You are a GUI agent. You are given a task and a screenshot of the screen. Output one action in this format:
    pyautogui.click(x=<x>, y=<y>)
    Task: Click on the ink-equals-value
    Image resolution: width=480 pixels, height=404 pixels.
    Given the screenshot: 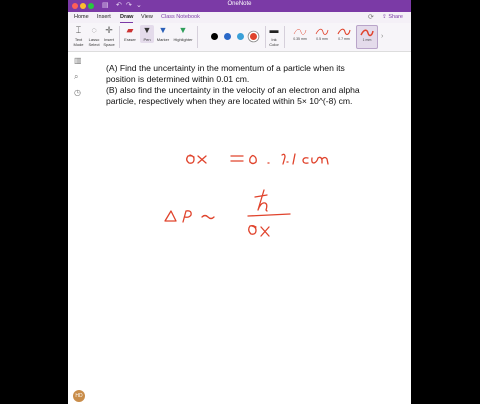 What is the action you would take?
    pyautogui.click(x=279, y=159)
    